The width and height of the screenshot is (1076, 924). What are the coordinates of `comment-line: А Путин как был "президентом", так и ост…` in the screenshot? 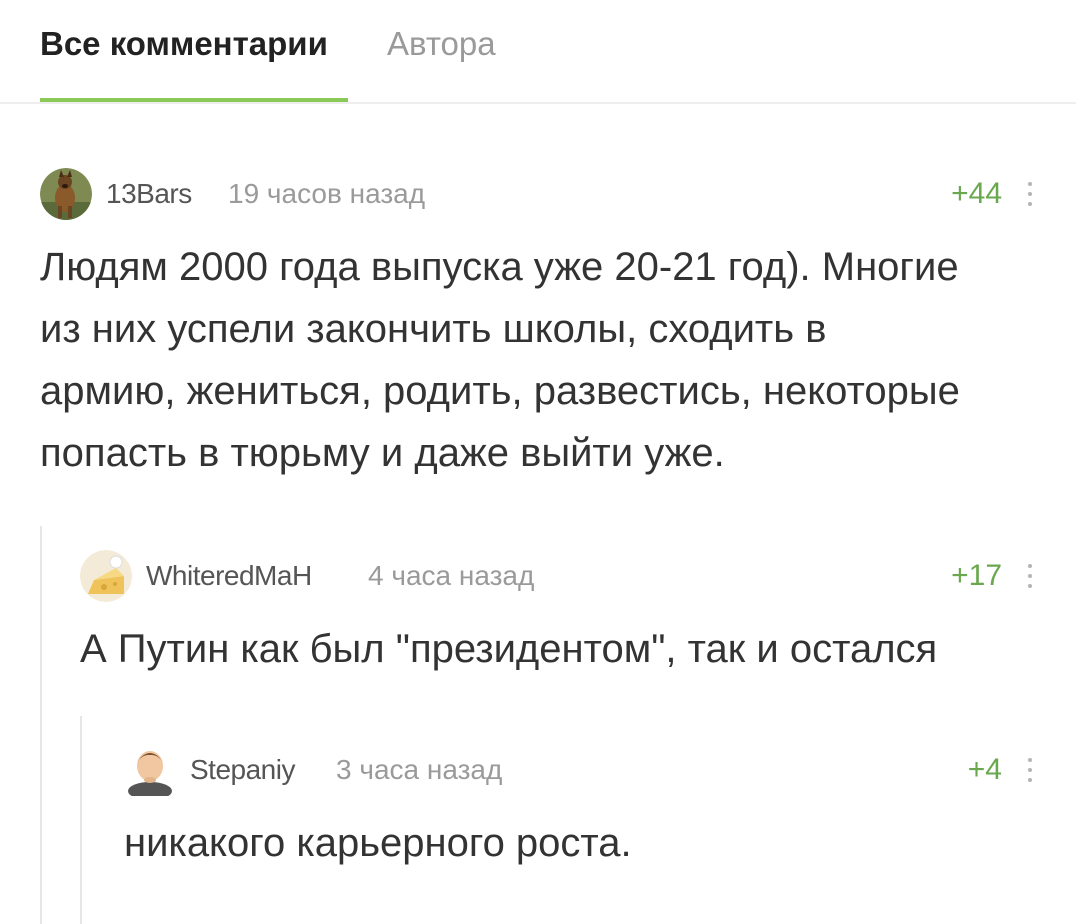 It's located at (509, 649).